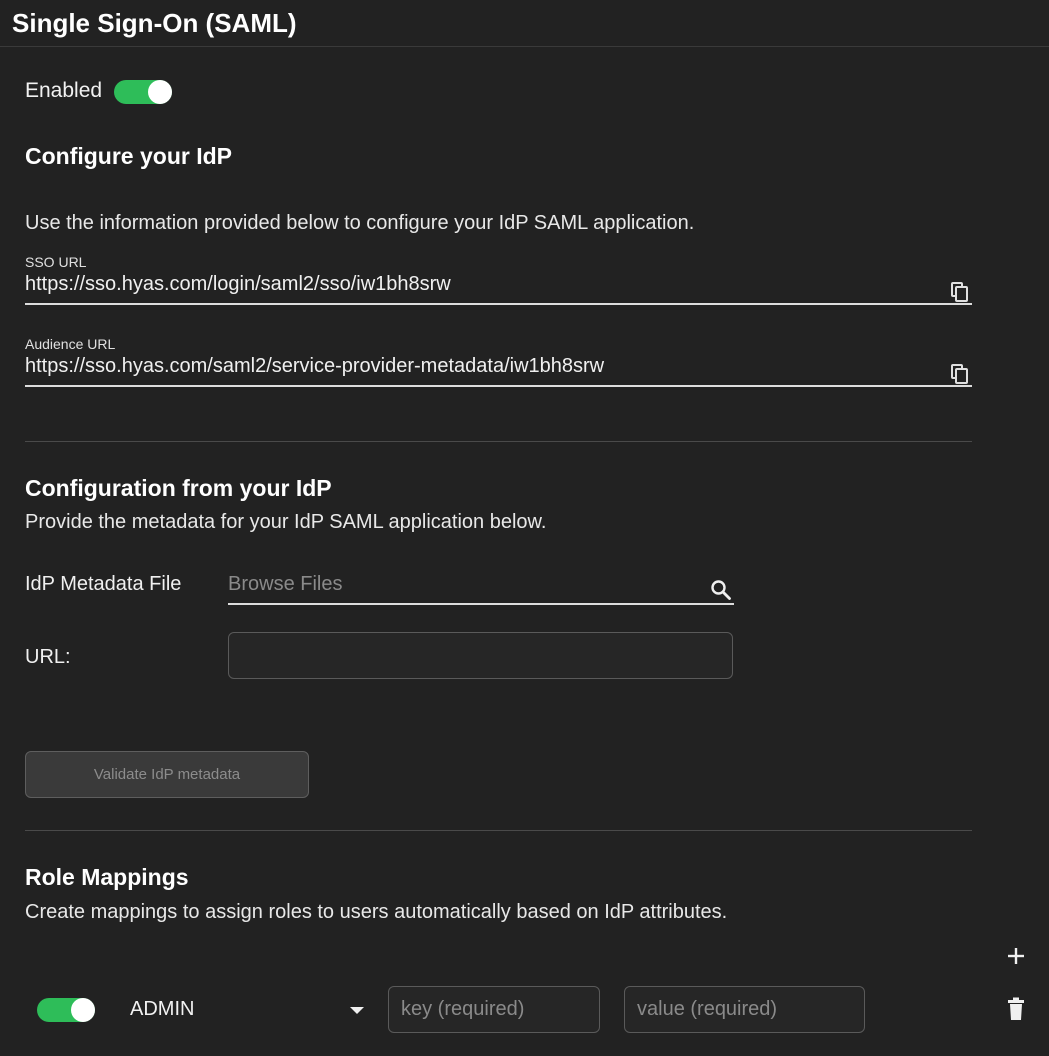 The width and height of the screenshot is (1049, 1056). I want to click on copy-audience-url-icon, so click(960, 374).